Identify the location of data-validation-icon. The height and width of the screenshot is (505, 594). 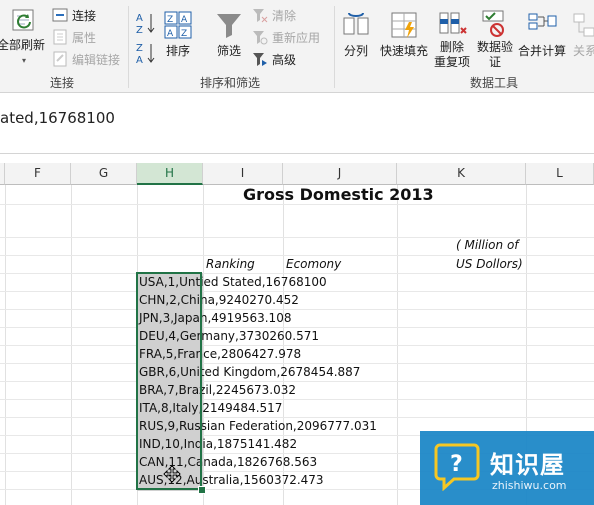
(493, 23).